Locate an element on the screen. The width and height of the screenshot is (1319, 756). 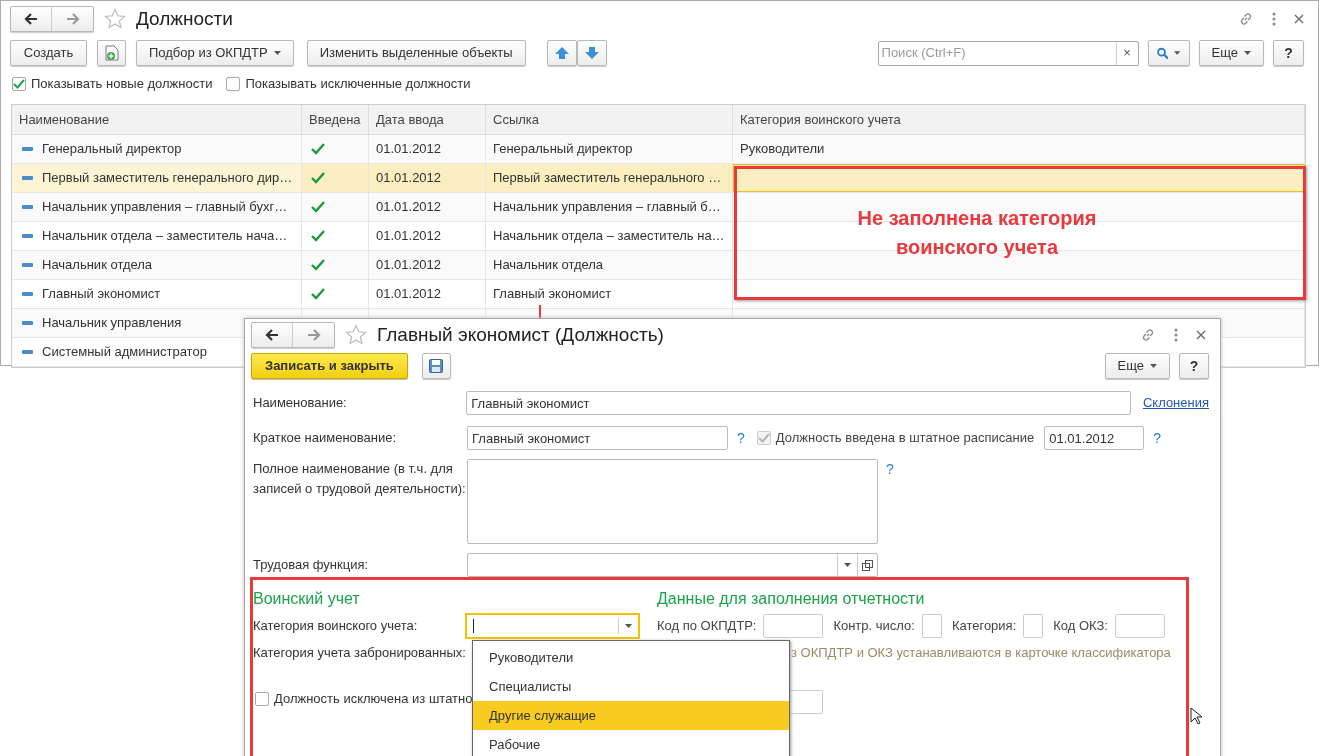
text-area is located at coordinates (672, 501).